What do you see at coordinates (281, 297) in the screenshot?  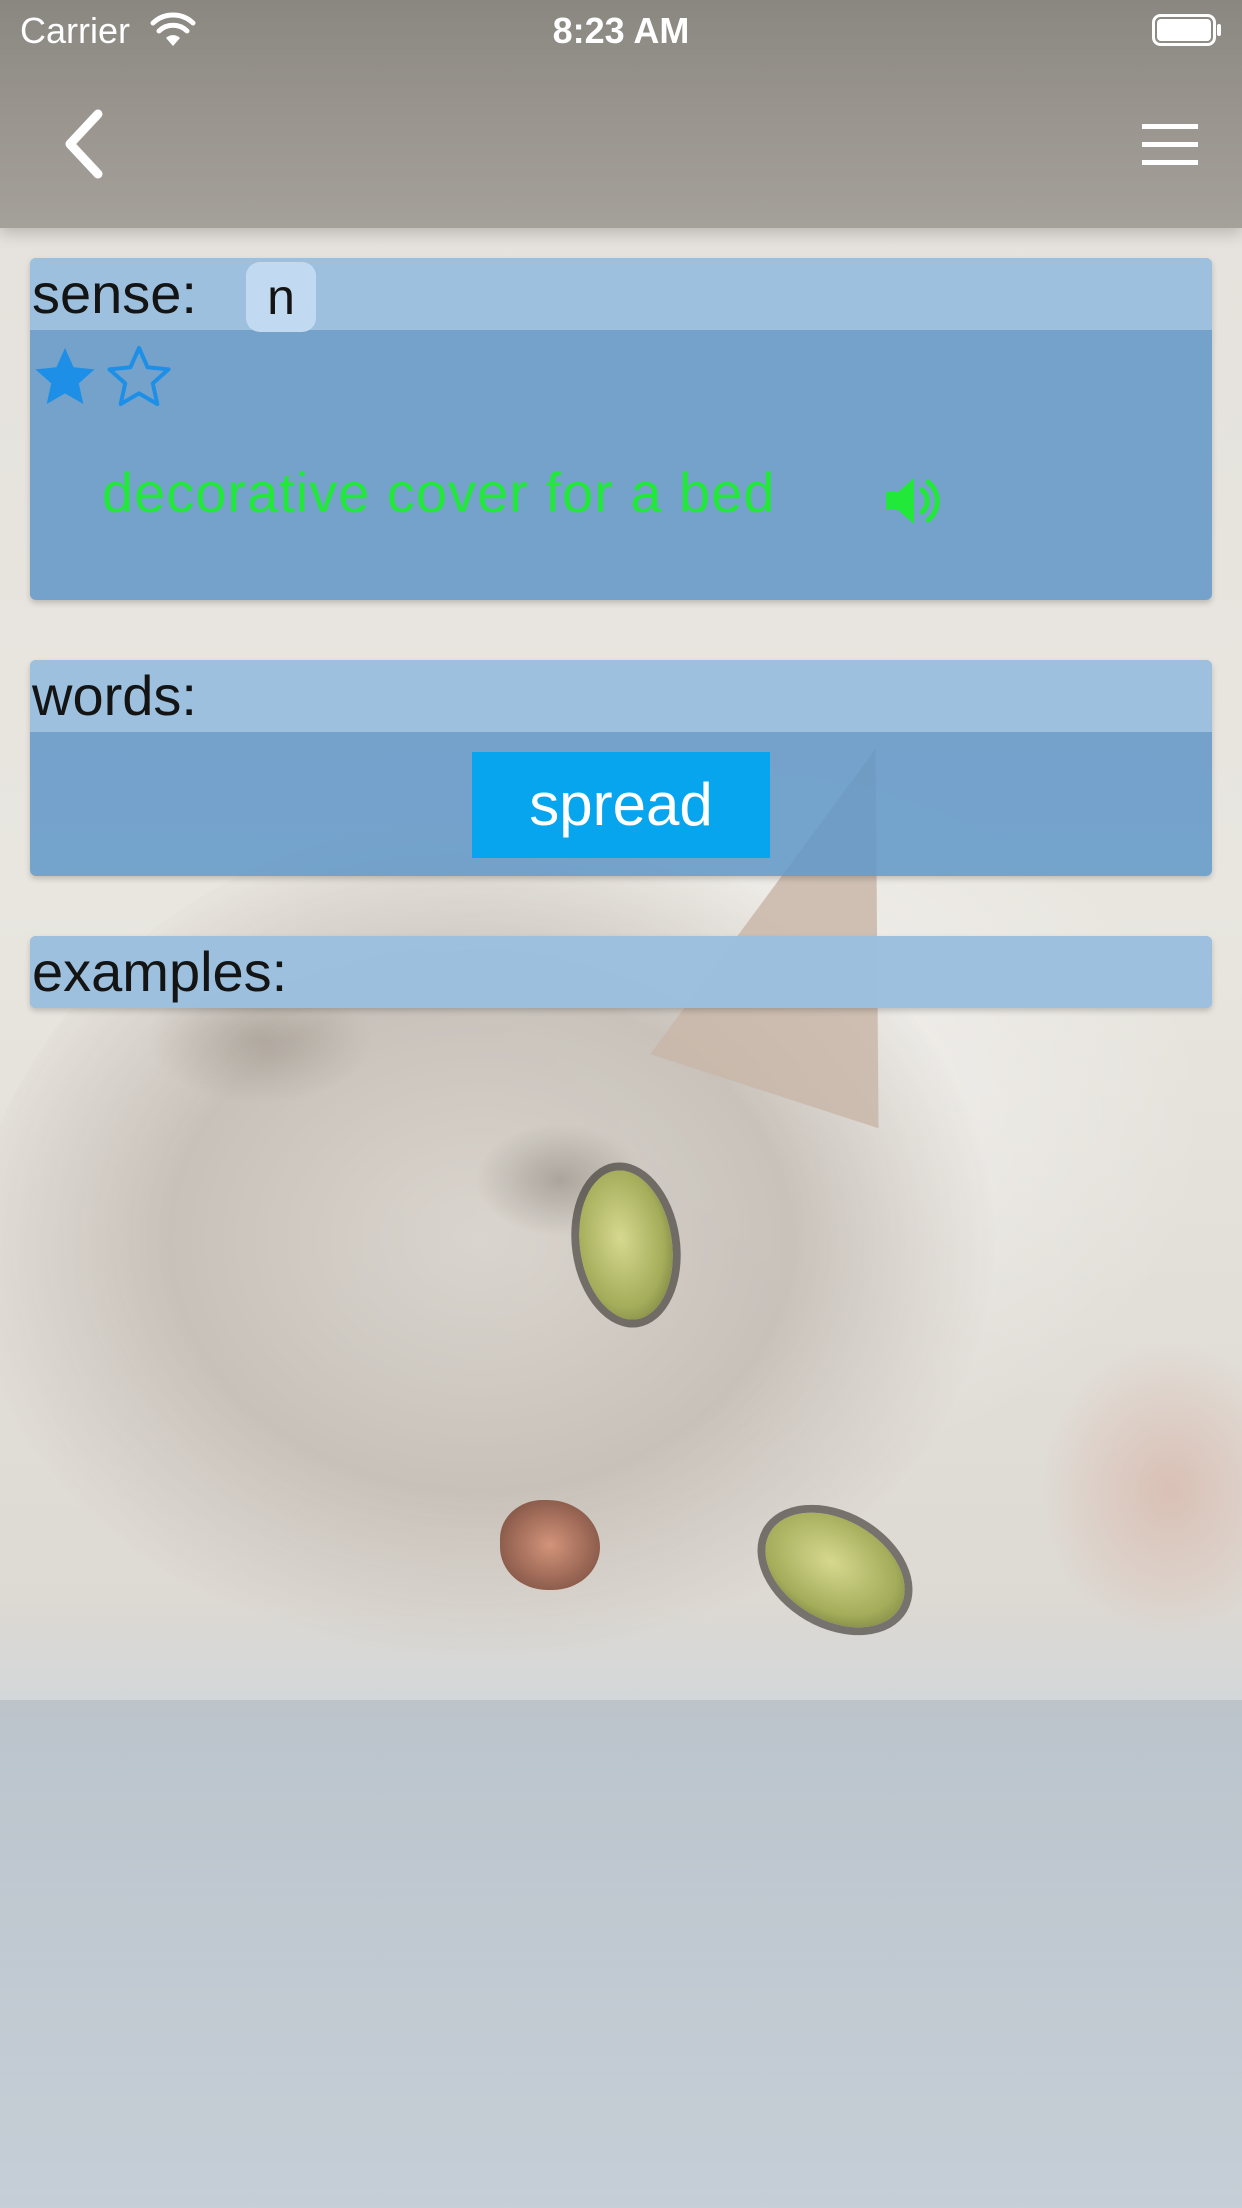 I see `part-of-speech-badge: n` at bounding box center [281, 297].